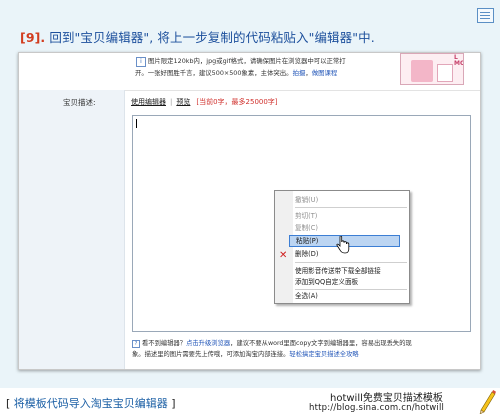  I want to click on thumbnail-card-shape, so click(445, 73).